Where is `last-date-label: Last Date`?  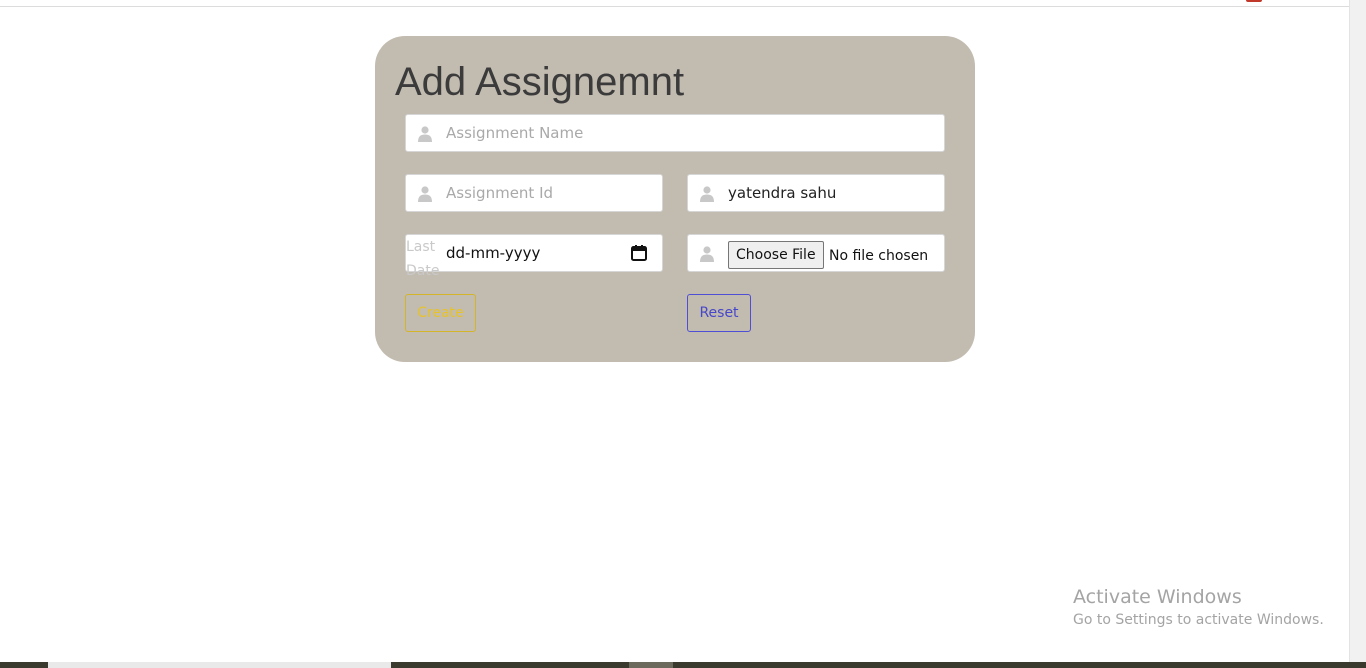
last-date-label: Last Date is located at coordinates (423, 259).